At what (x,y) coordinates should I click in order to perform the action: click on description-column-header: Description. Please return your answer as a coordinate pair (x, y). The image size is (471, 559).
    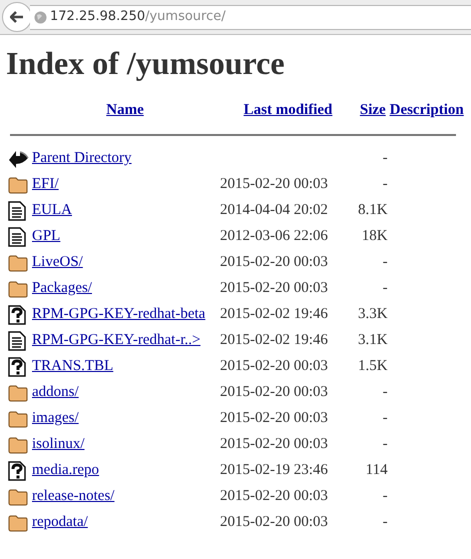
    Looking at the image, I should click on (427, 110).